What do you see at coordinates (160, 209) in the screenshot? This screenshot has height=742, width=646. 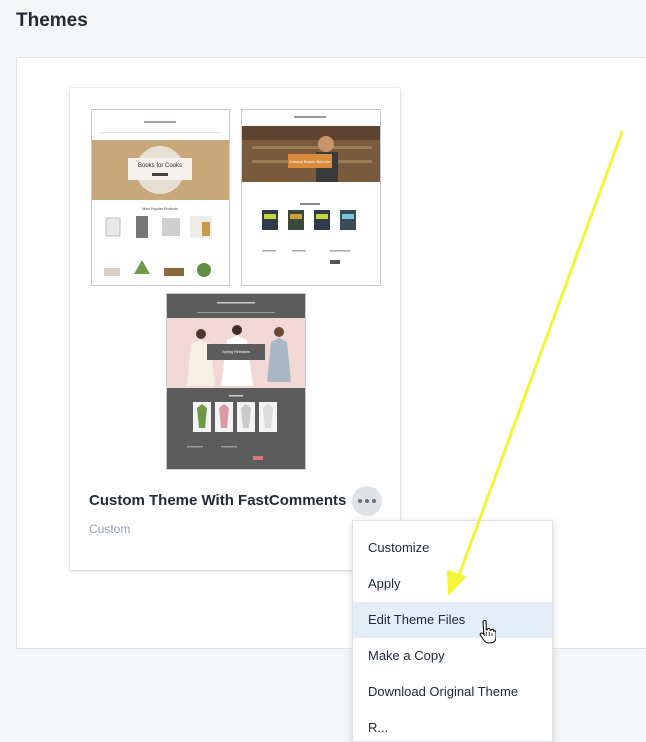 I see `preview-1-section: Most Popular Products` at bounding box center [160, 209].